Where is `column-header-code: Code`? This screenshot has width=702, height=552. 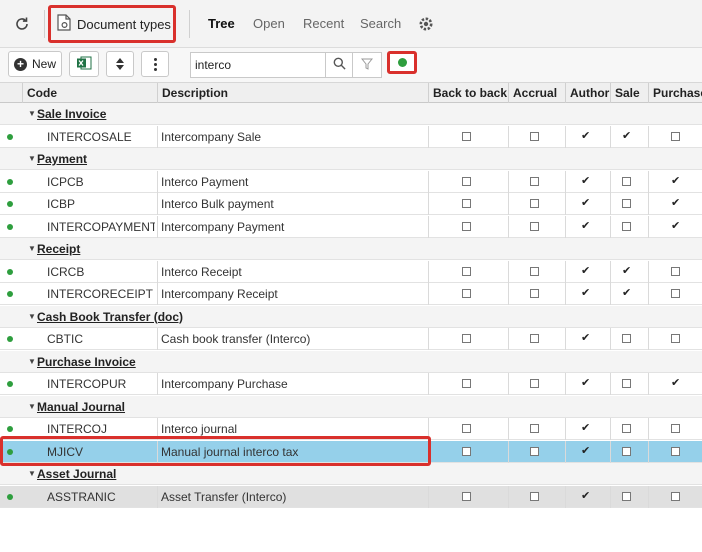 column-header-code: Code is located at coordinates (90, 93).